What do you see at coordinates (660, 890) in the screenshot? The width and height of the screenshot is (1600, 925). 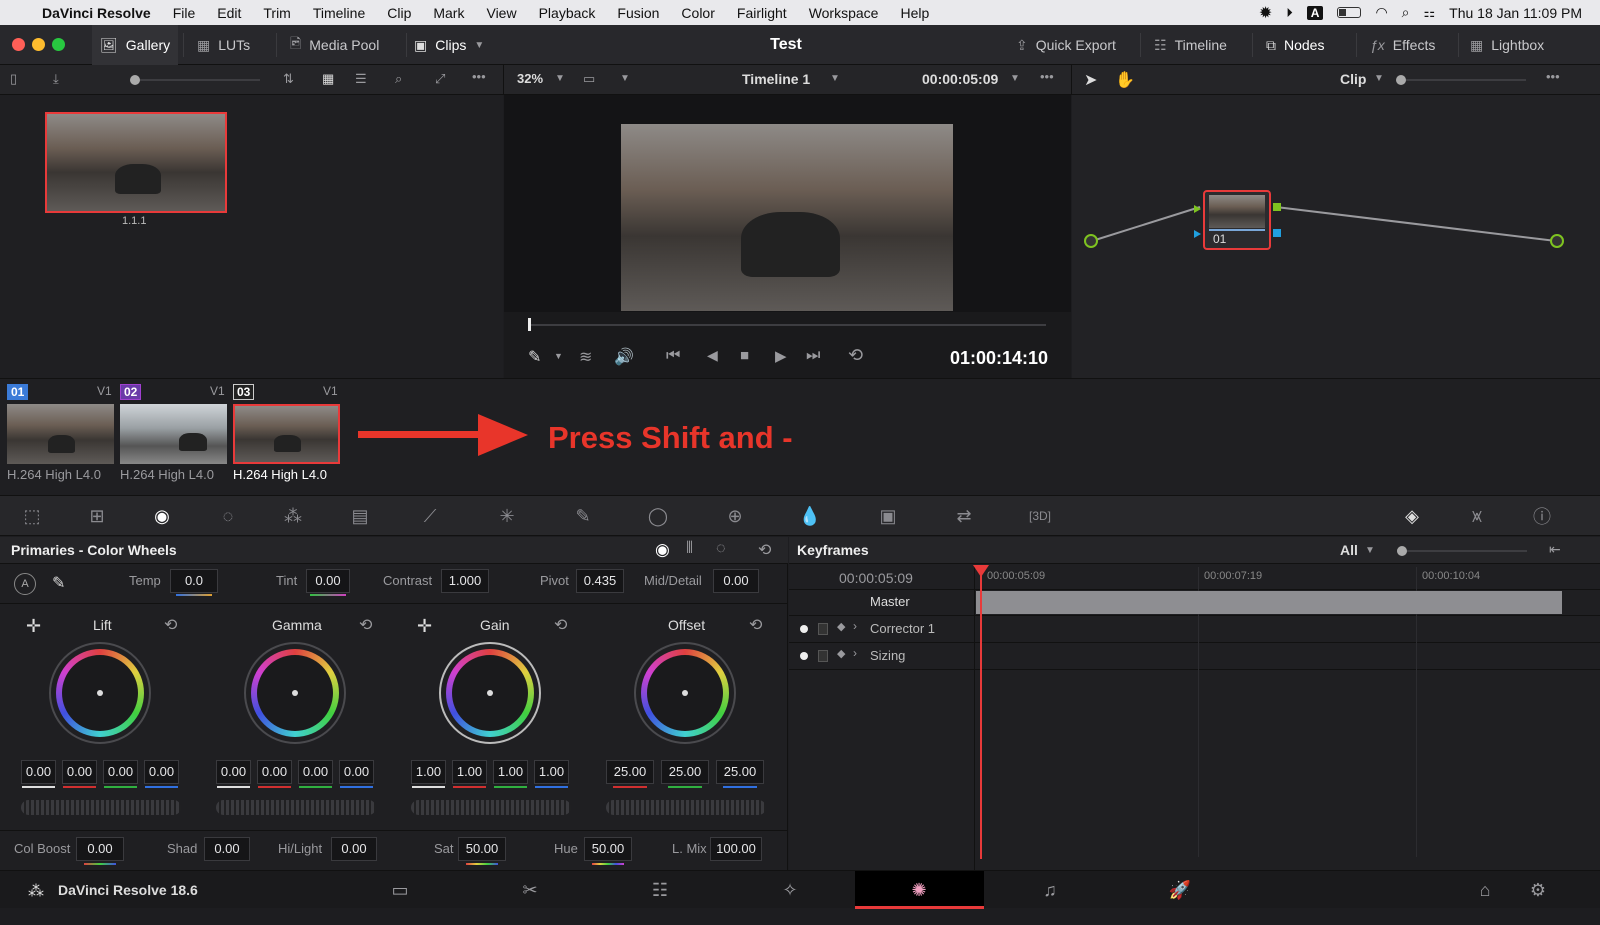 I see `edit-page-icon: ☷` at bounding box center [660, 890].